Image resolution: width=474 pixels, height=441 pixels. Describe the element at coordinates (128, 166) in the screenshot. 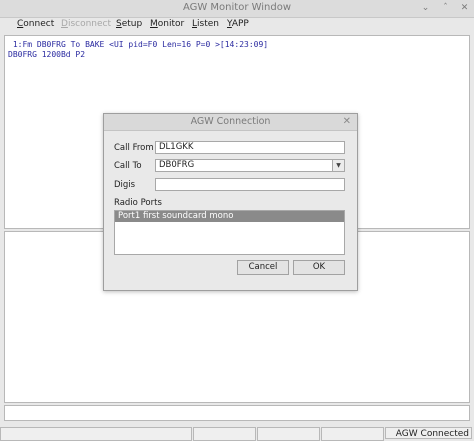

I see `call-to-label: Call To` at that location.